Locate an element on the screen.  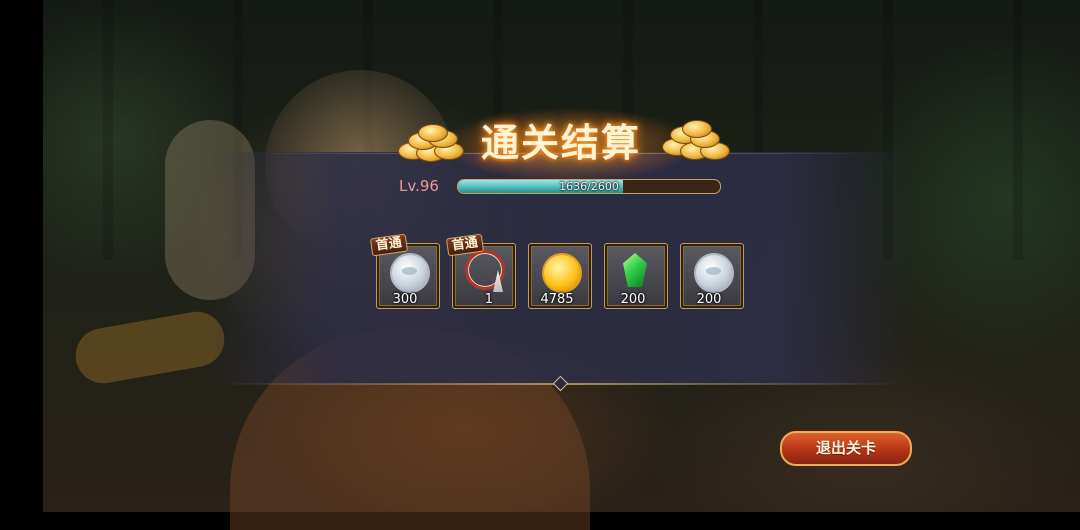
reward-slot: 首通 1 is located at coordinates (480, 271).